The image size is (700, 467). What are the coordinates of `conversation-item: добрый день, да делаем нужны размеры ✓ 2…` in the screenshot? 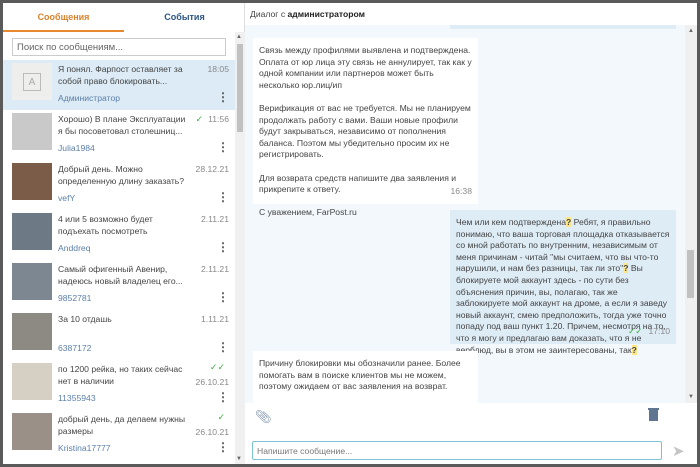 It's located at (119, 435).